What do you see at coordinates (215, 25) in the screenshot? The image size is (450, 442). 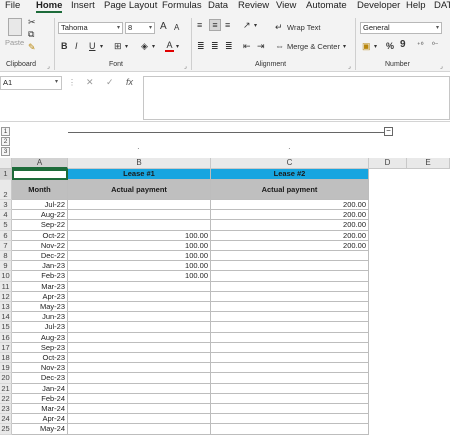 I see `align-middle-icon: ≡` at bounding box center [215, 25].